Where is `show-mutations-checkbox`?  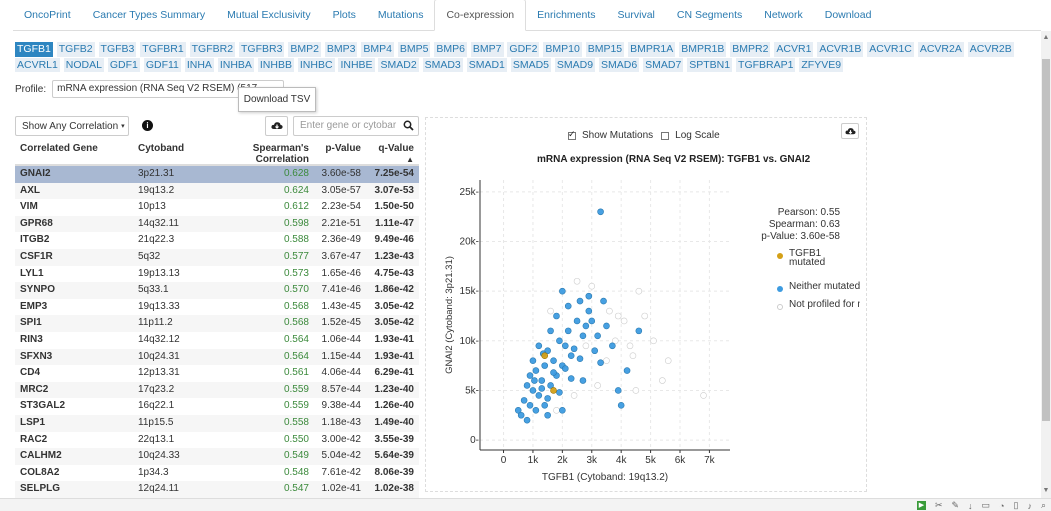
show-mutations-checkbox is located at coordinates (572, 134).